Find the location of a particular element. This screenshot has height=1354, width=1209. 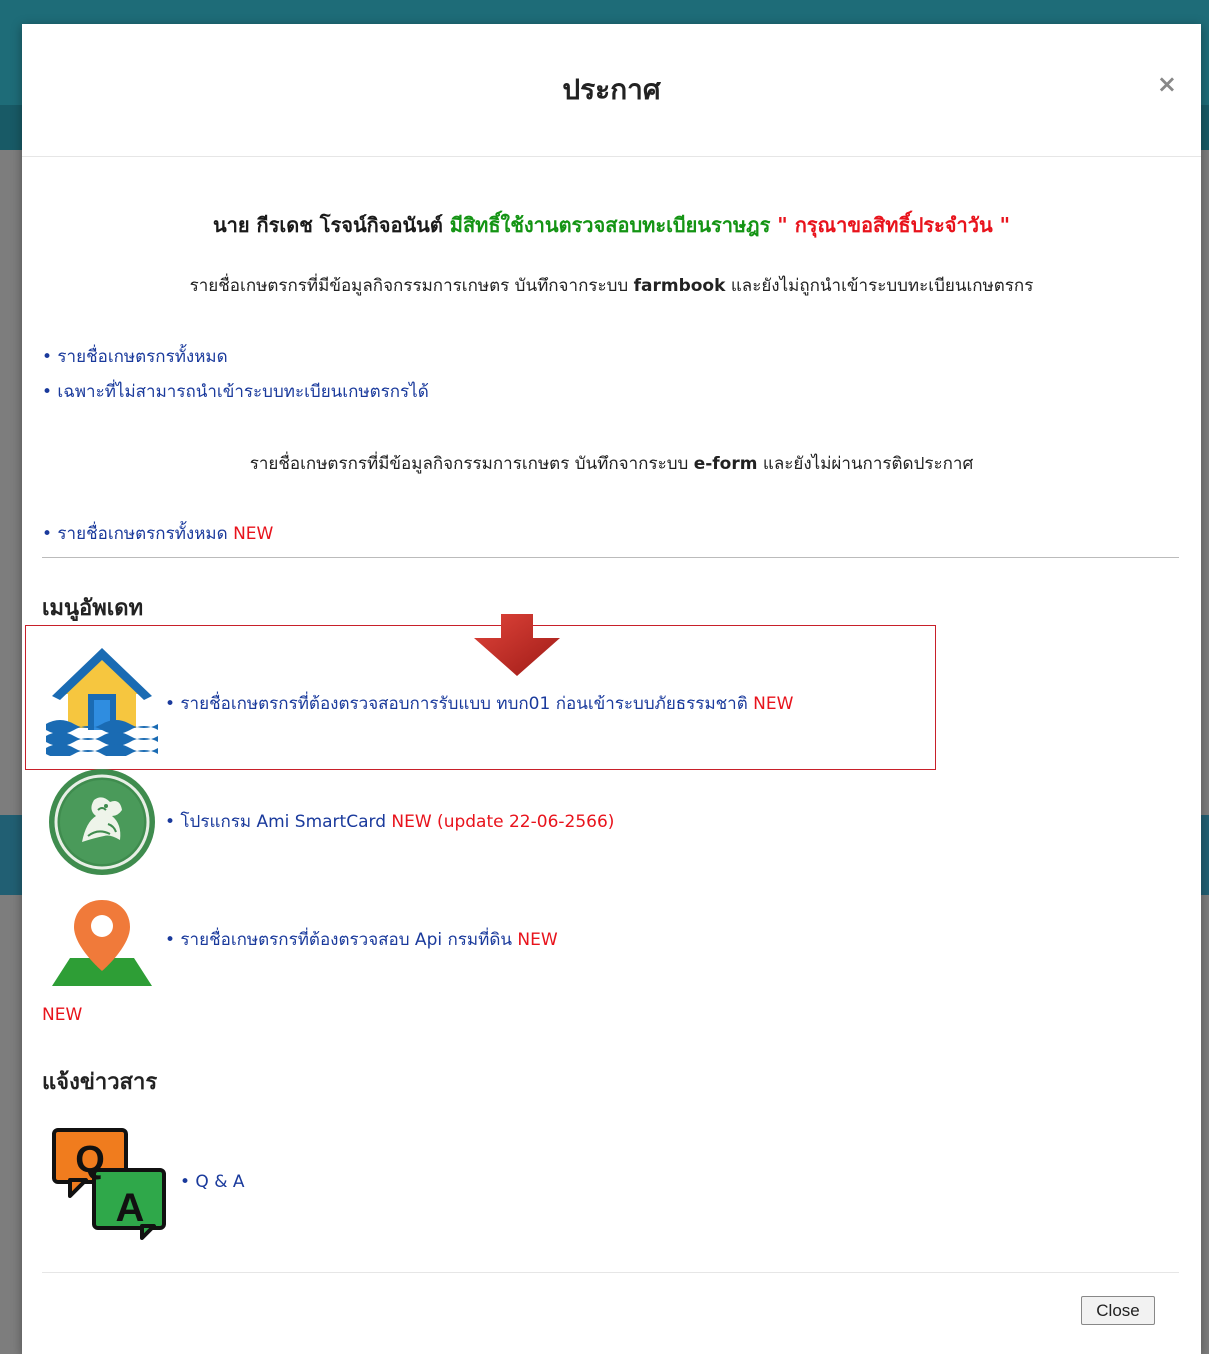

svg-text: Q is located at coordinates (90, 1160).